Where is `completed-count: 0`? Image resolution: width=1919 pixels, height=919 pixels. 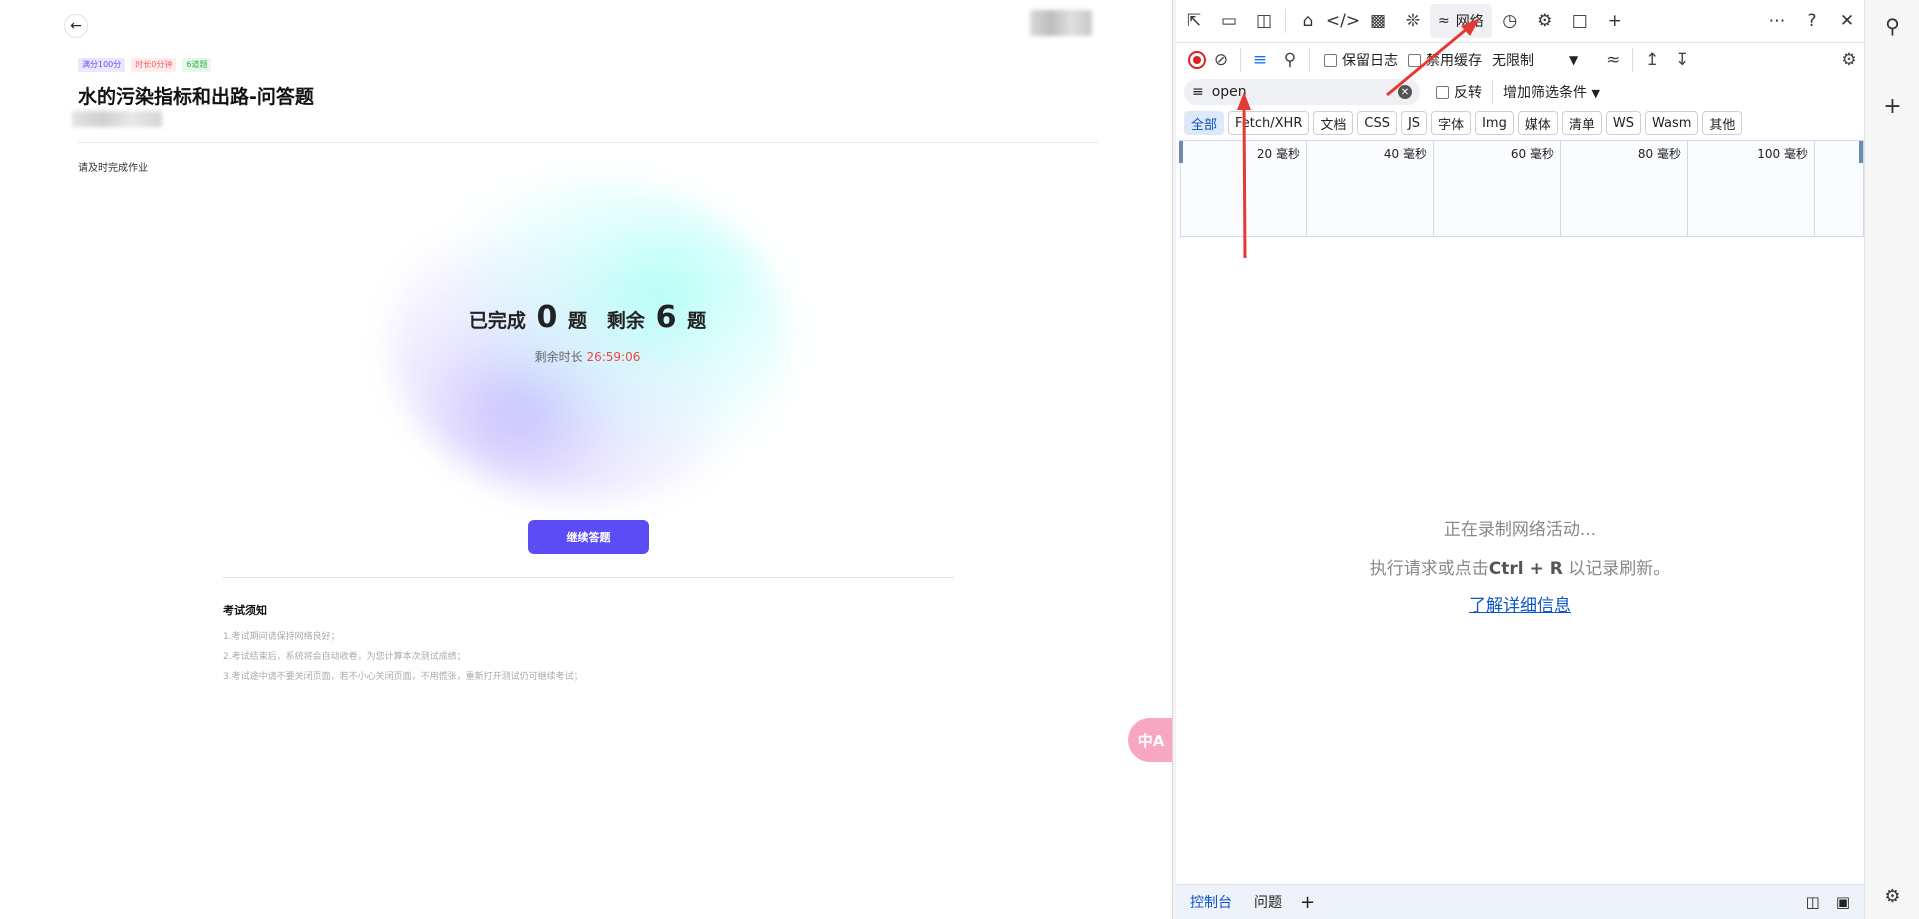
completed-count: 0 is located at coordinates (547, 317).